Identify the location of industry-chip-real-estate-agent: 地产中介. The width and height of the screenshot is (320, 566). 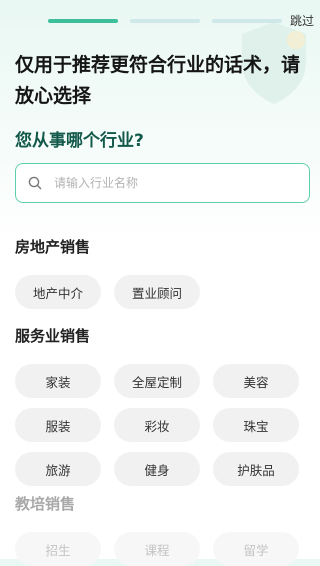
(58, 292).